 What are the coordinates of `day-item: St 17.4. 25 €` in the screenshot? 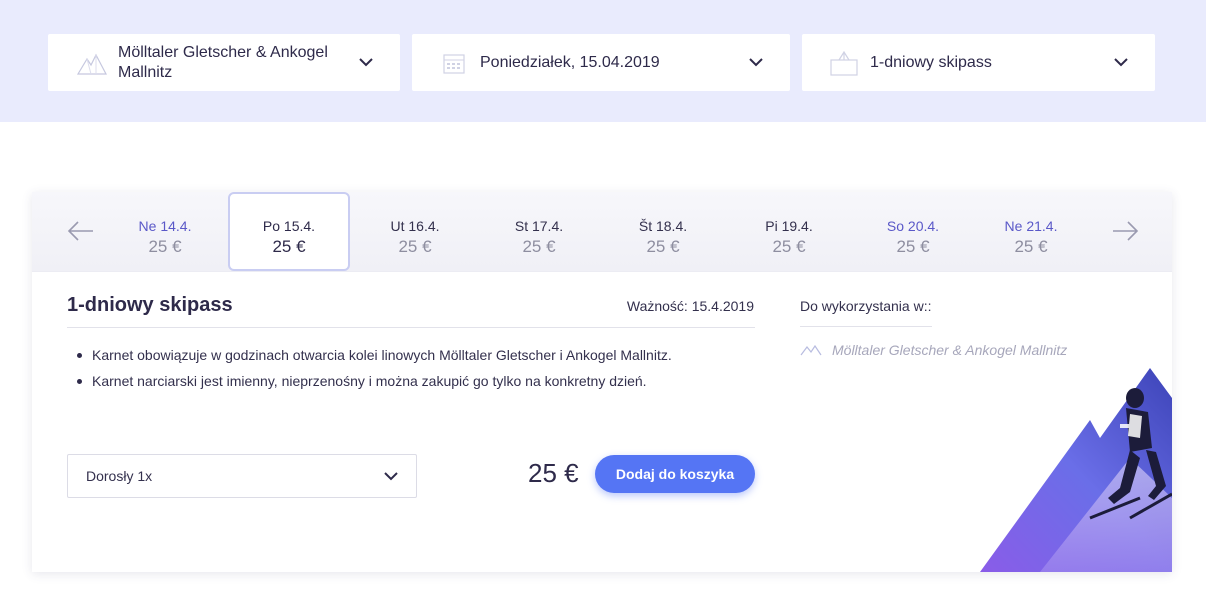 It's located at (539, 231).